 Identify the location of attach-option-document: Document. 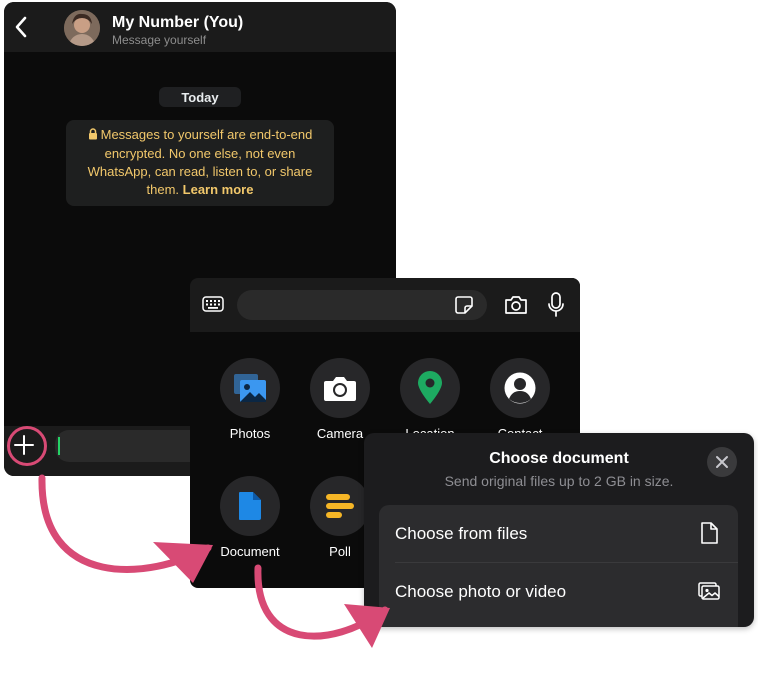
(250, 521).